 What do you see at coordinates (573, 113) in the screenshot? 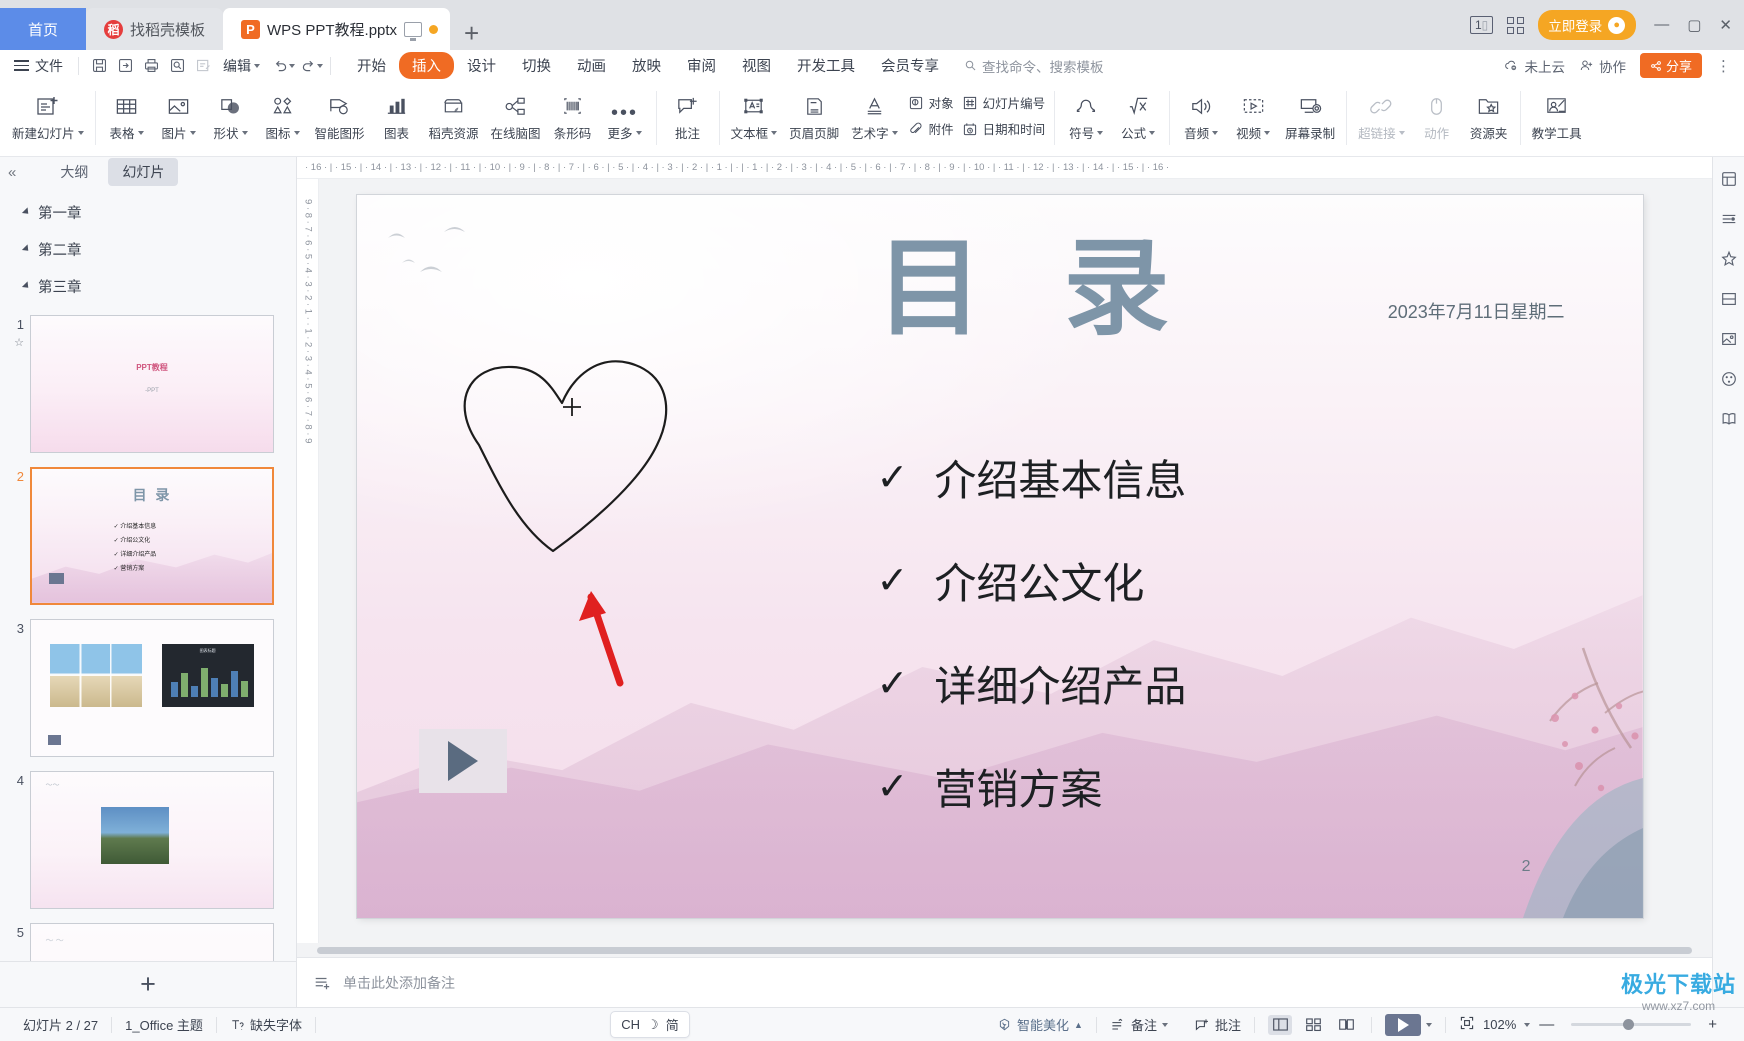
I see `barcode-button: 条形码` at bounding box center [573, 113].